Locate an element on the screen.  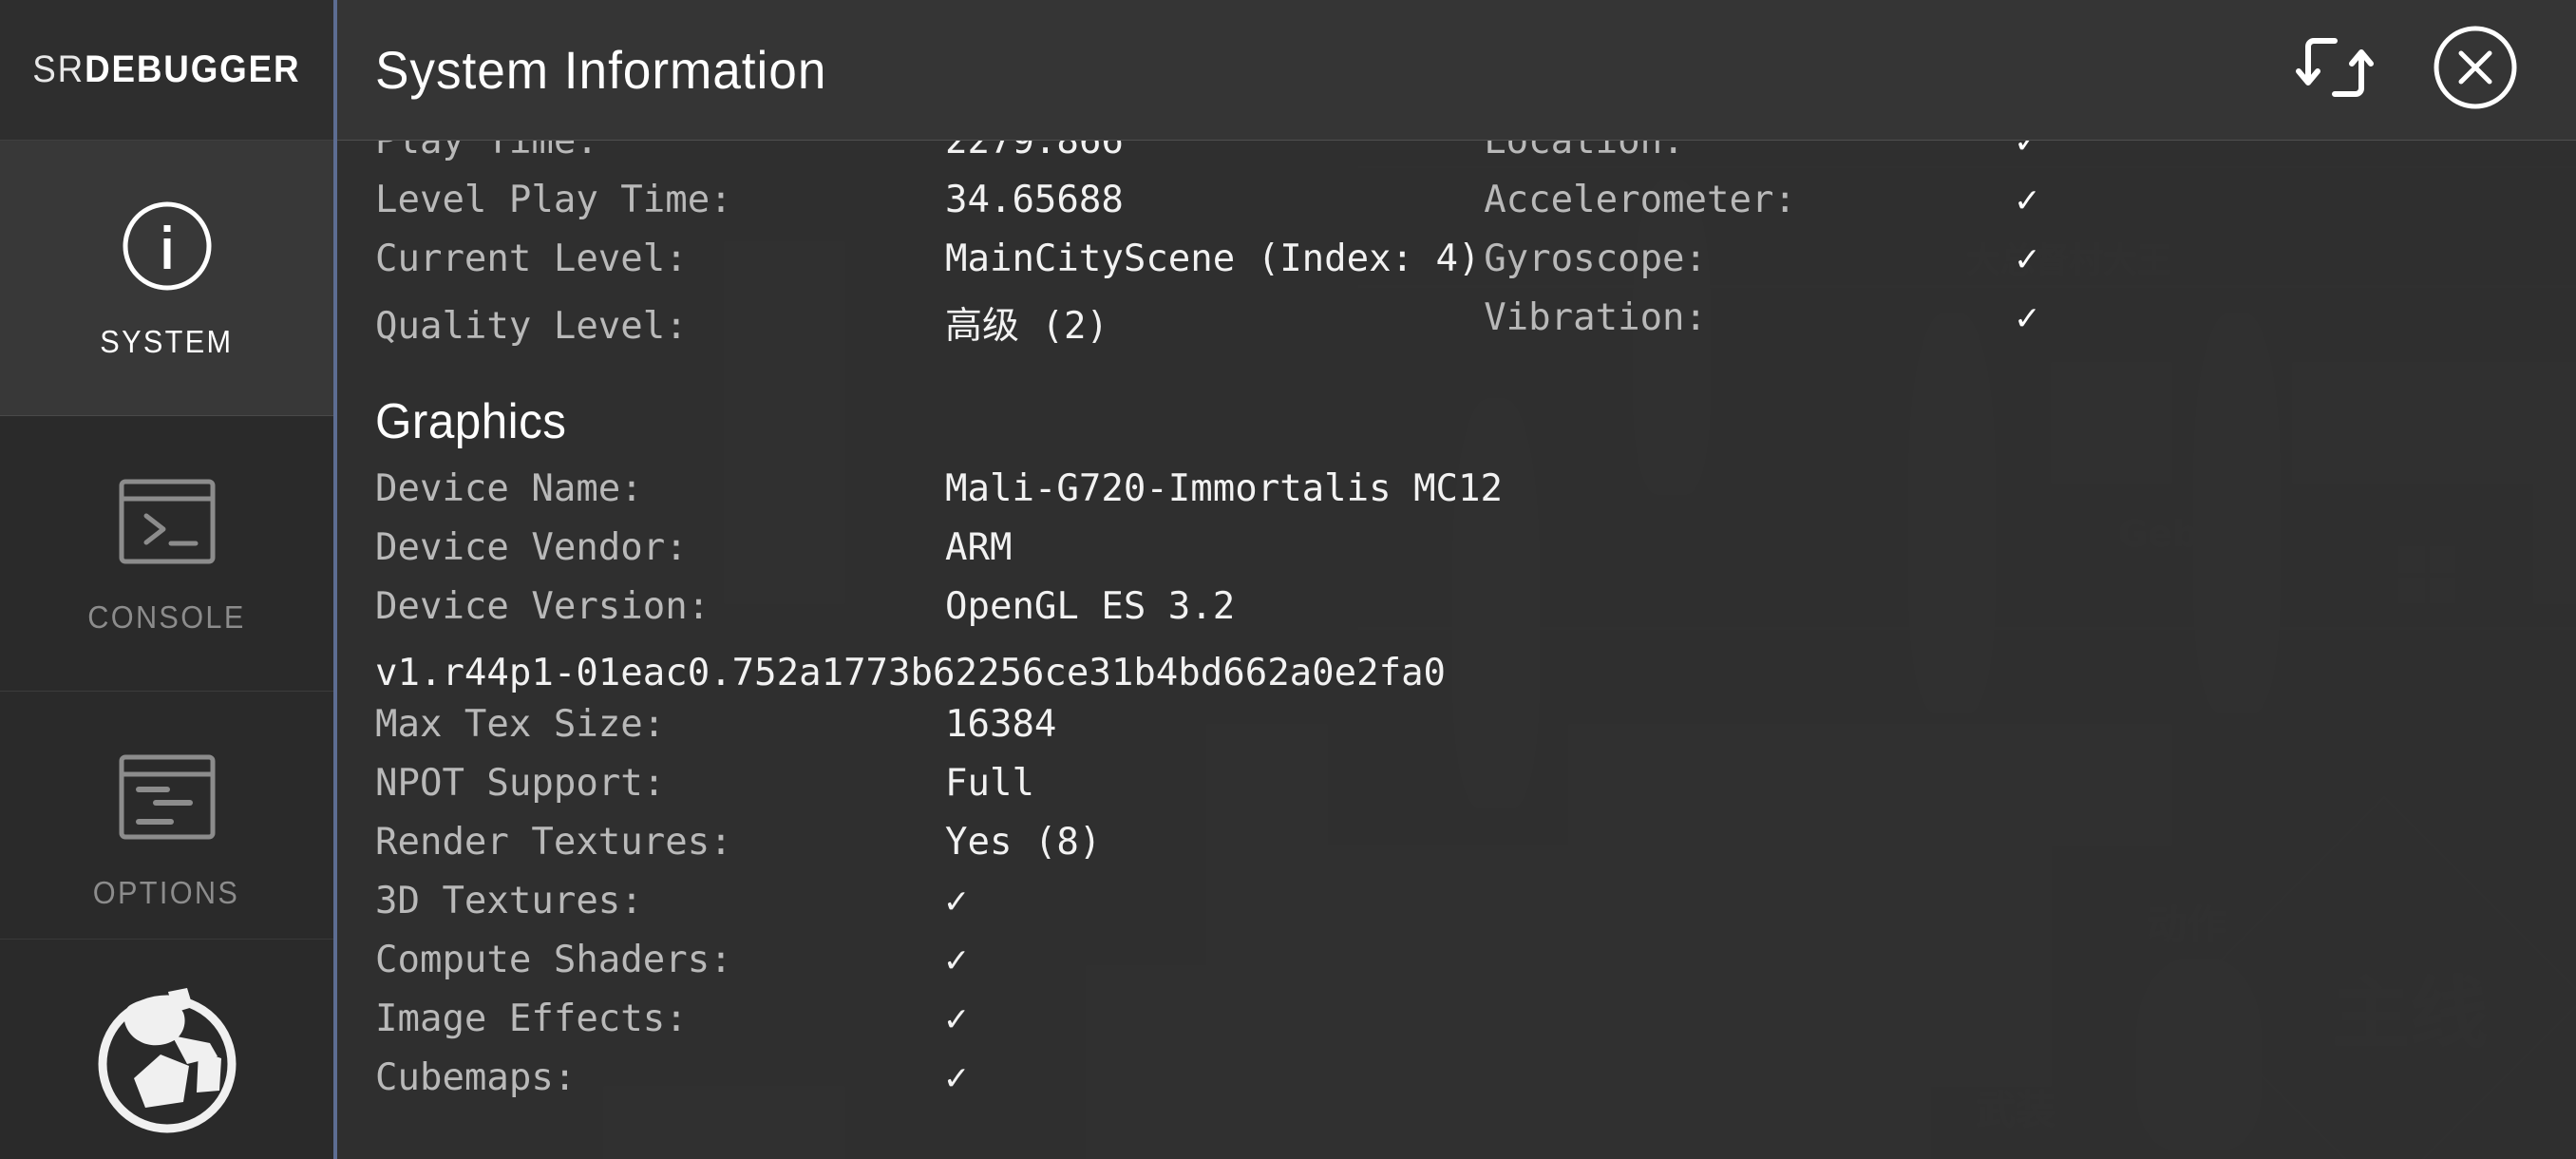
info-row-key: Image Effects: is located at coordinates (531, 1019).